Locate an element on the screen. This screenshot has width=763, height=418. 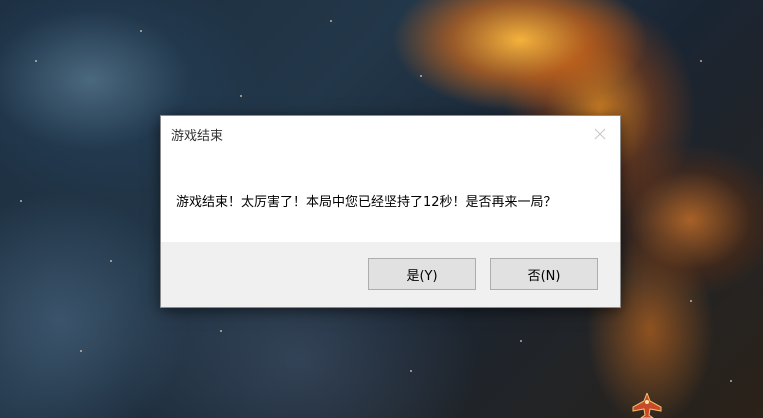
dialog-message: 游戏结束！太厉害了！本局中您已经坚持了12秒！是否再来一局？ is located at coordinates (366, 202).